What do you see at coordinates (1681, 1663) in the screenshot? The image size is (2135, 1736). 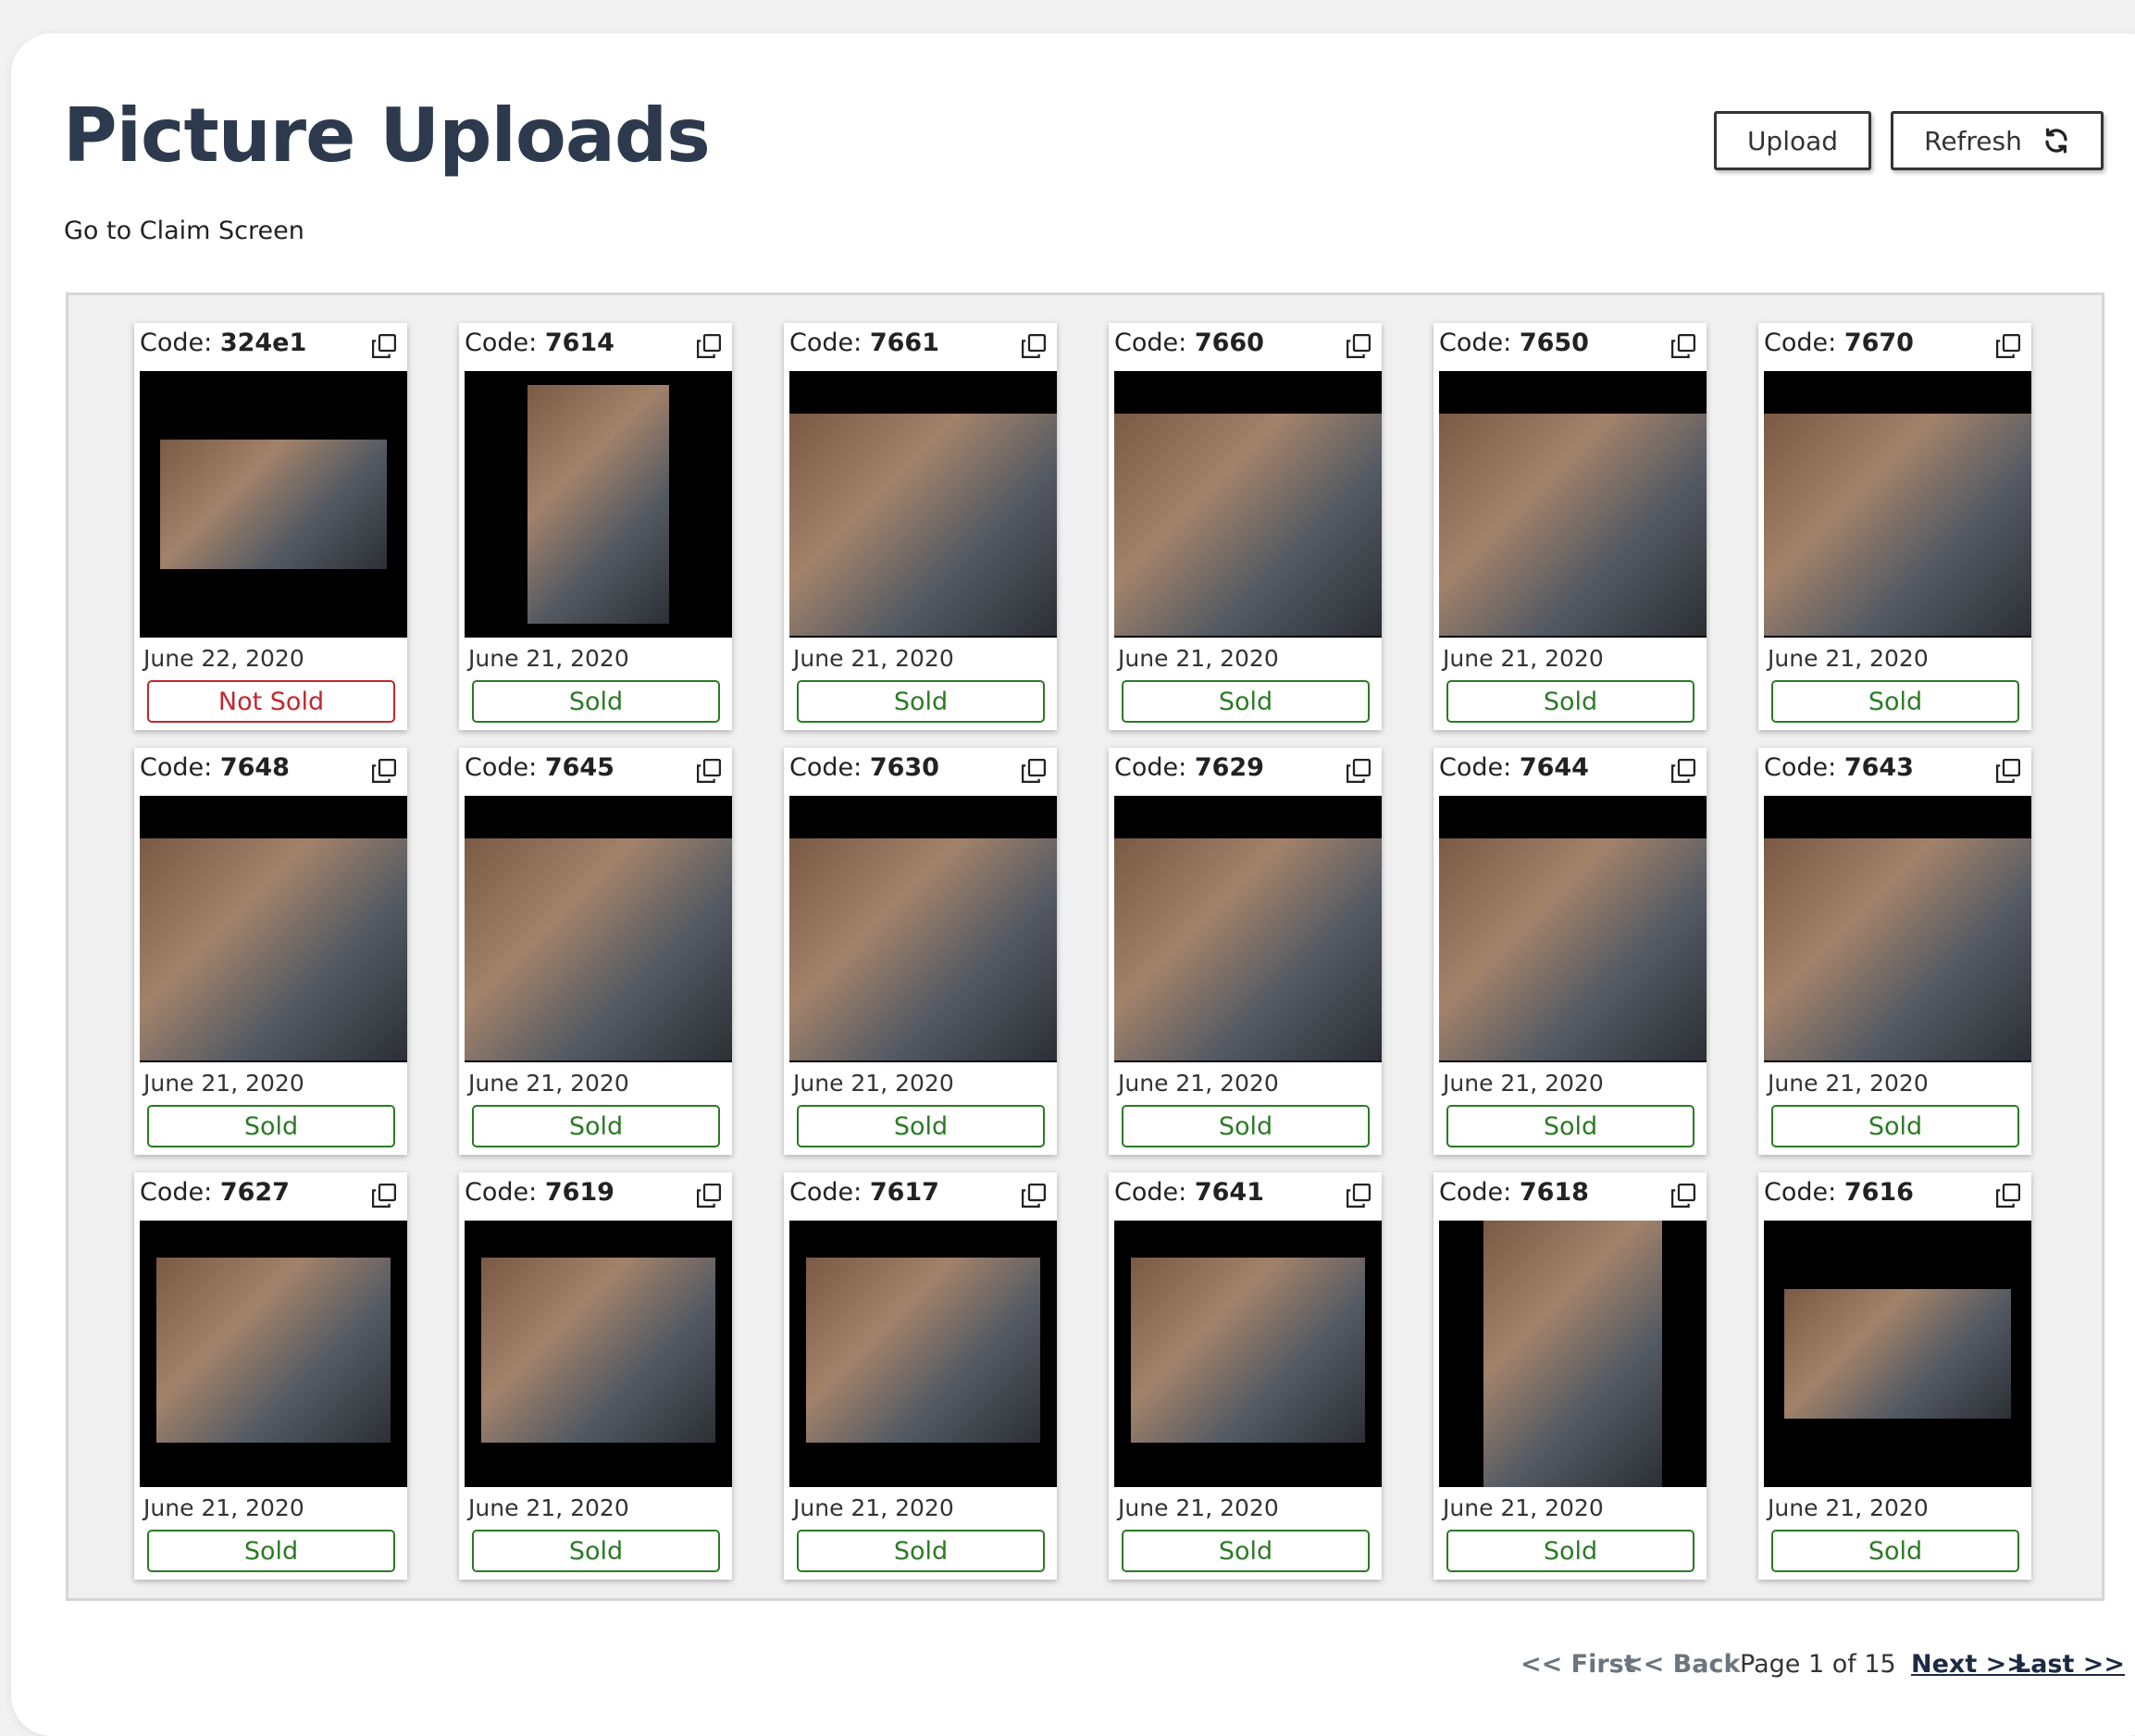 I see `pagination-back: << Back` at bounding box center [1681, 1663].